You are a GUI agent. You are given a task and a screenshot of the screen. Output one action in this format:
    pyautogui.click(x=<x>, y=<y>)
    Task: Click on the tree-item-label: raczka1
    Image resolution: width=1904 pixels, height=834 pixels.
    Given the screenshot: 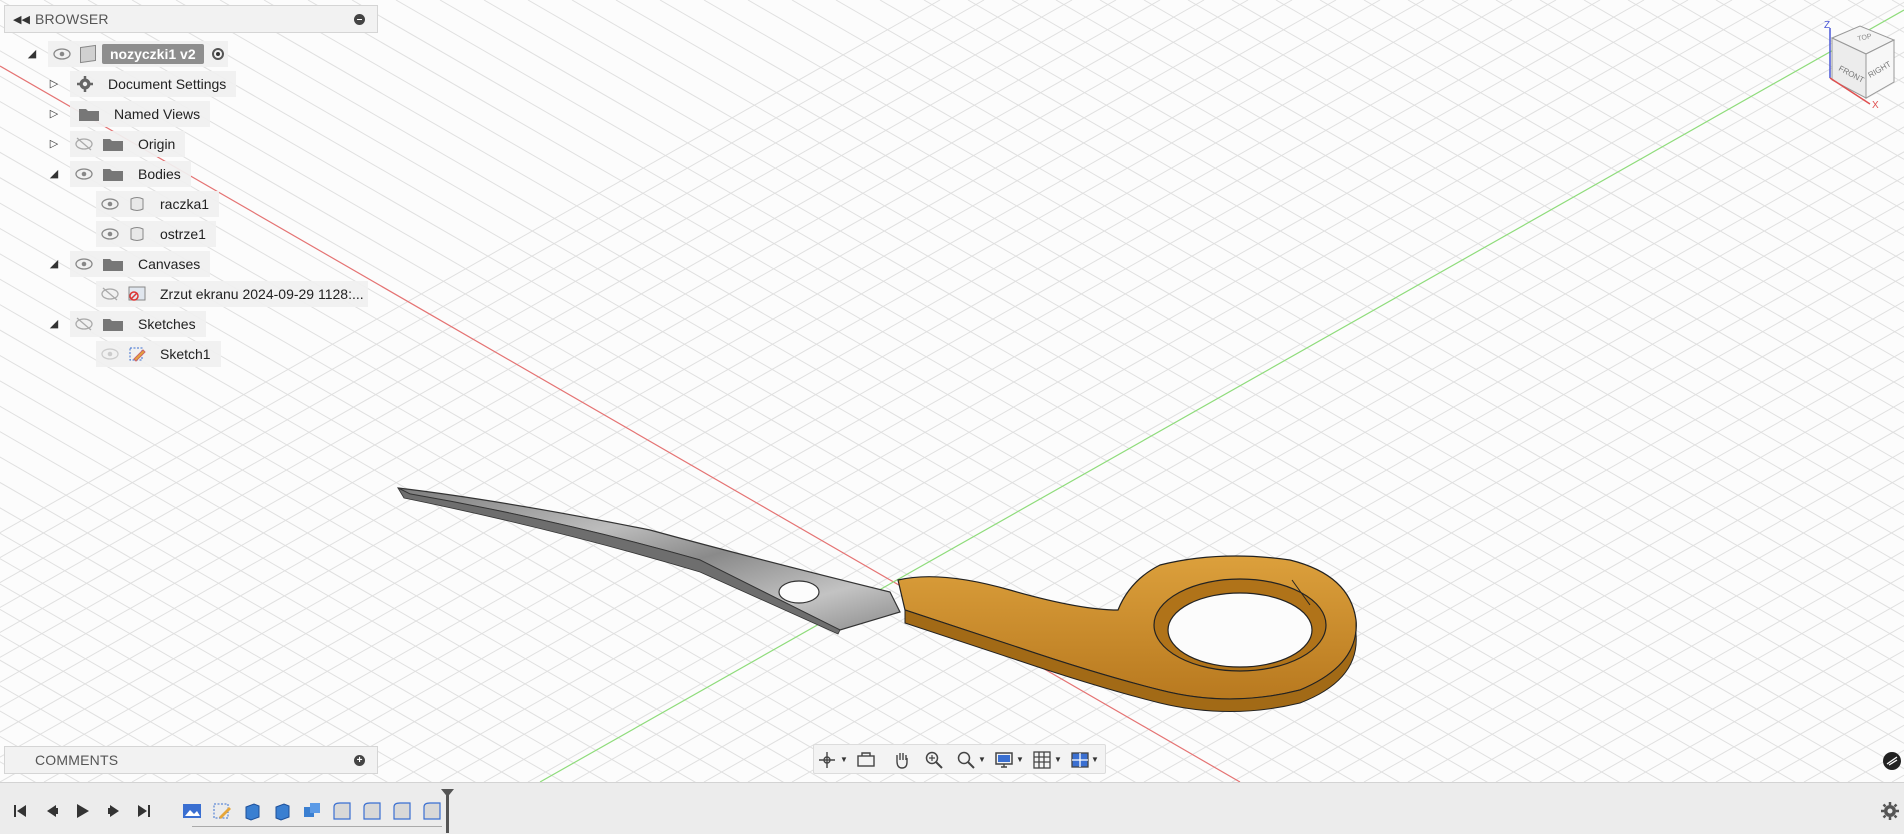 What is the action you would take?
    pyautogui.click(x=185, y=204)
    